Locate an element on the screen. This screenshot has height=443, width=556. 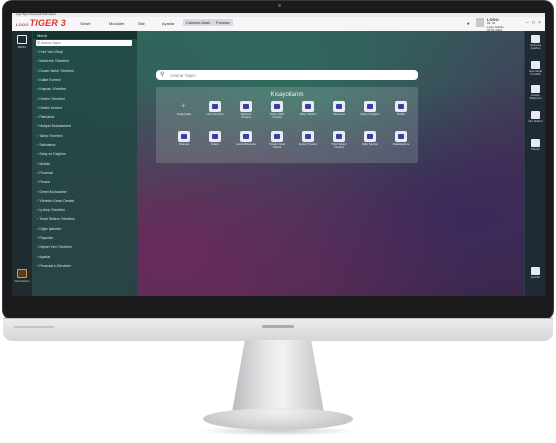
menu-item: › Kaynak Yönetimi is located at coordinates (51, 89).